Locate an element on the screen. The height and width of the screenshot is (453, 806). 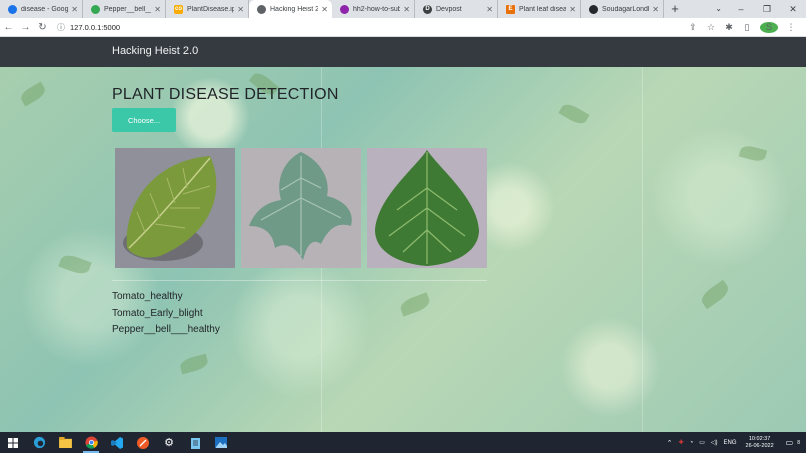
menu-icon: ⋮ is located at coordinates (791, 27).